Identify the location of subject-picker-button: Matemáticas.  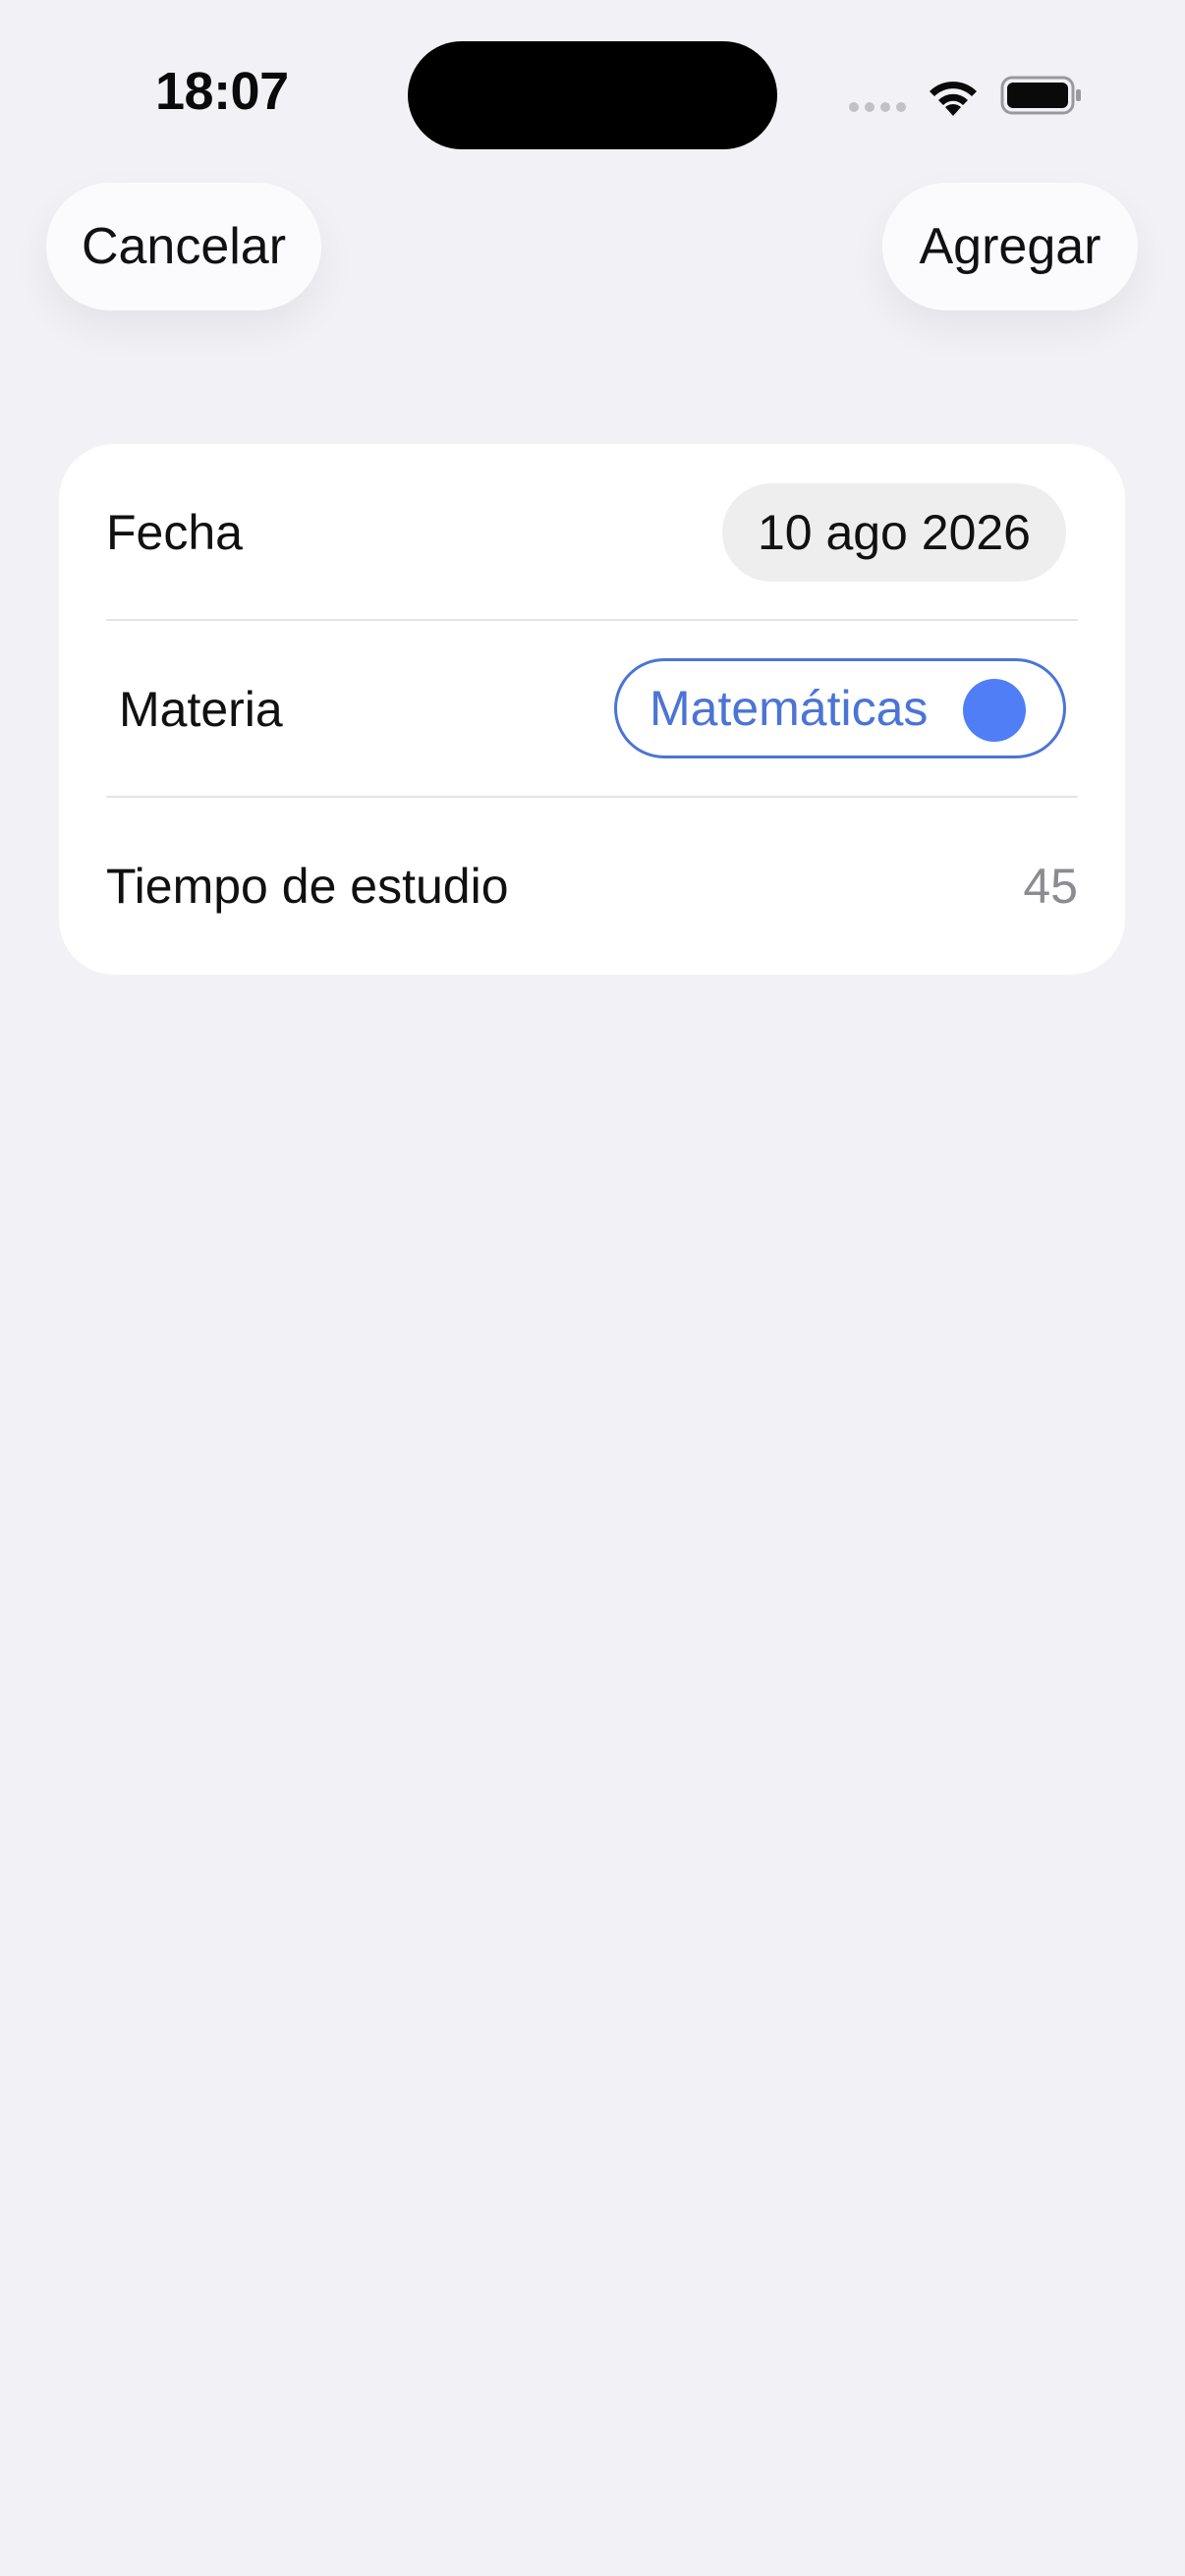
(840, 708).